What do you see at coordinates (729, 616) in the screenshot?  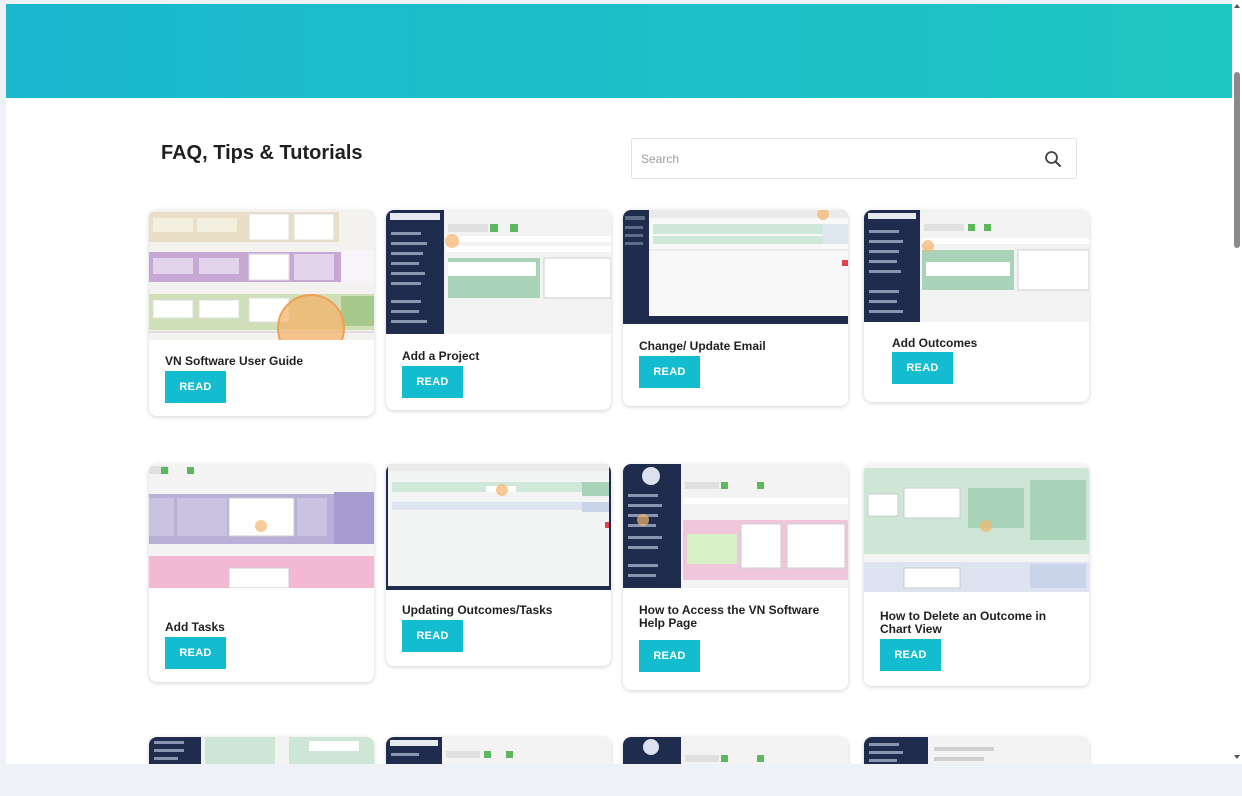 I see `article-title: How to Access the VN Software Help Page` at bounding box center [729, 616].